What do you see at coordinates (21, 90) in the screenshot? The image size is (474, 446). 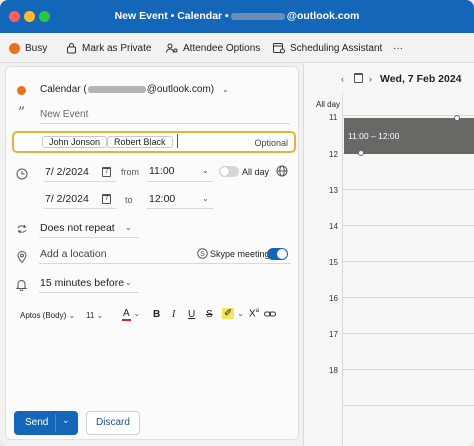 I see `calendar-color-icon` at bounding box center [21, 90].